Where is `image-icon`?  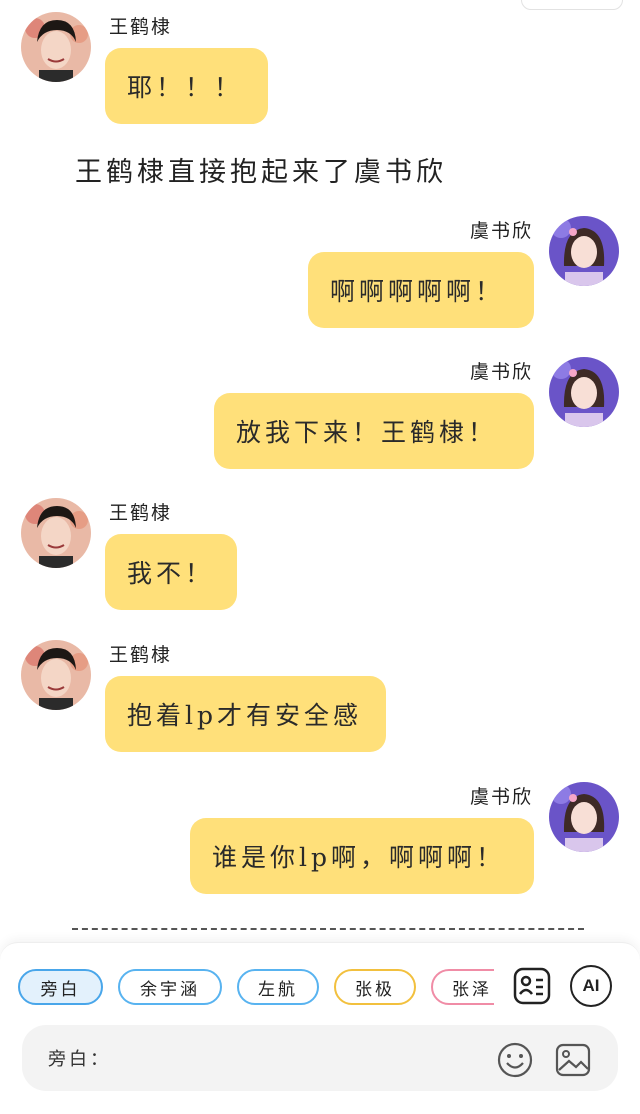
image-icon is located at coordinates (573, 1060).